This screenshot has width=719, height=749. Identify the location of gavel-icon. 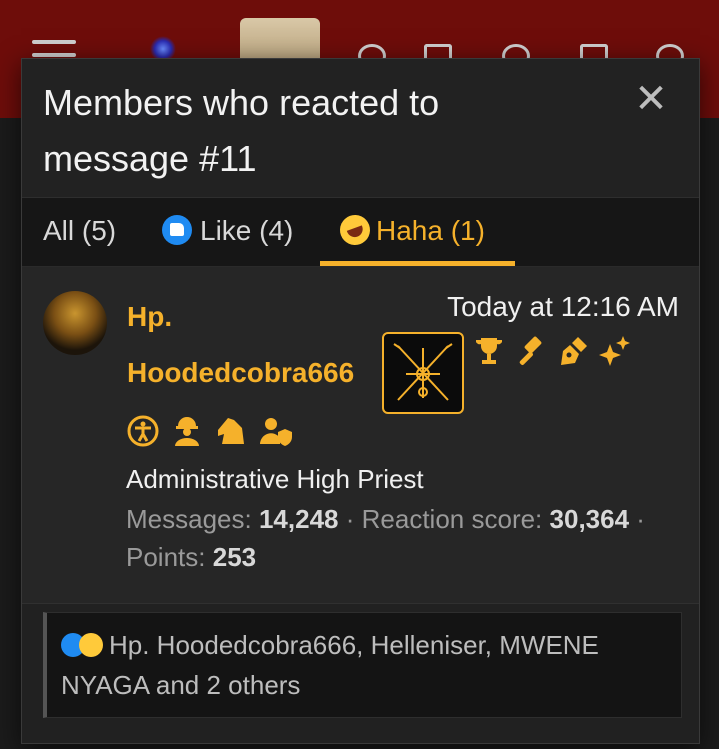
(530, 350).